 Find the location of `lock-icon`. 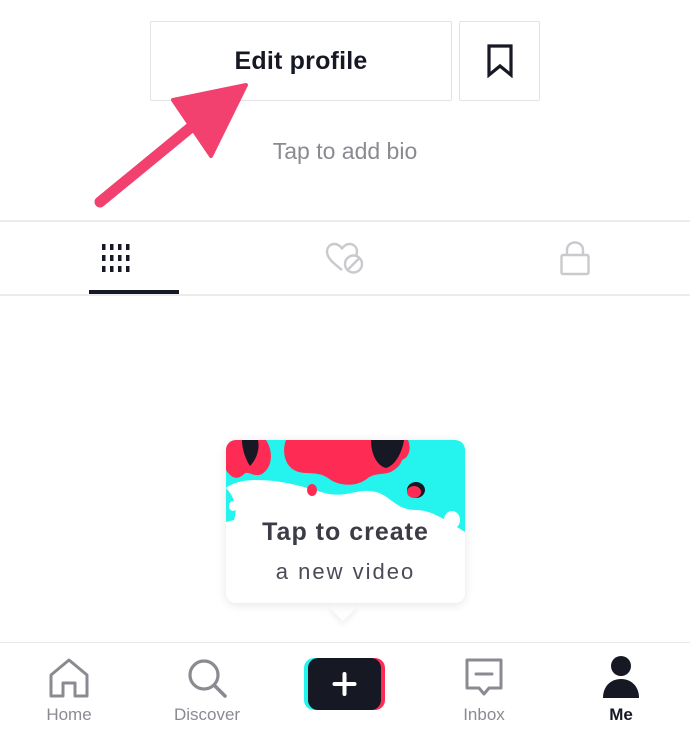

lock-icon is located at coordinates (575, 258).